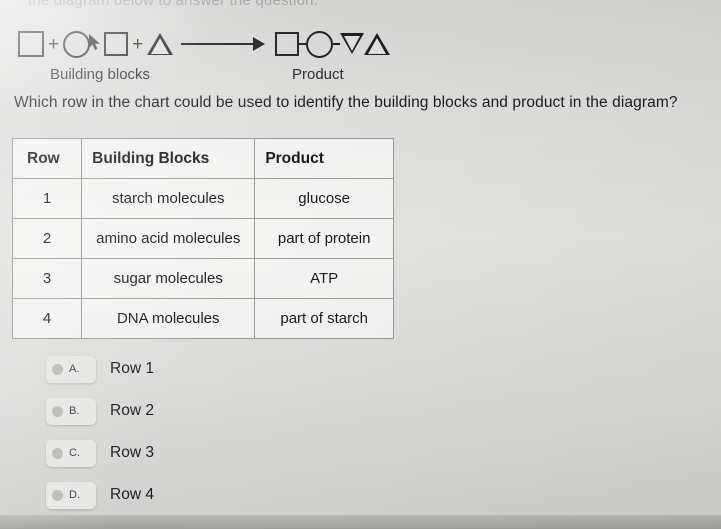 Image resolution: width=721 pixels, height=529 pixels. What do you see at coordinates (168, 198) in the screenshot?
I see `cell-building-blocks: starch molecules` at bounding box center [168, 198].